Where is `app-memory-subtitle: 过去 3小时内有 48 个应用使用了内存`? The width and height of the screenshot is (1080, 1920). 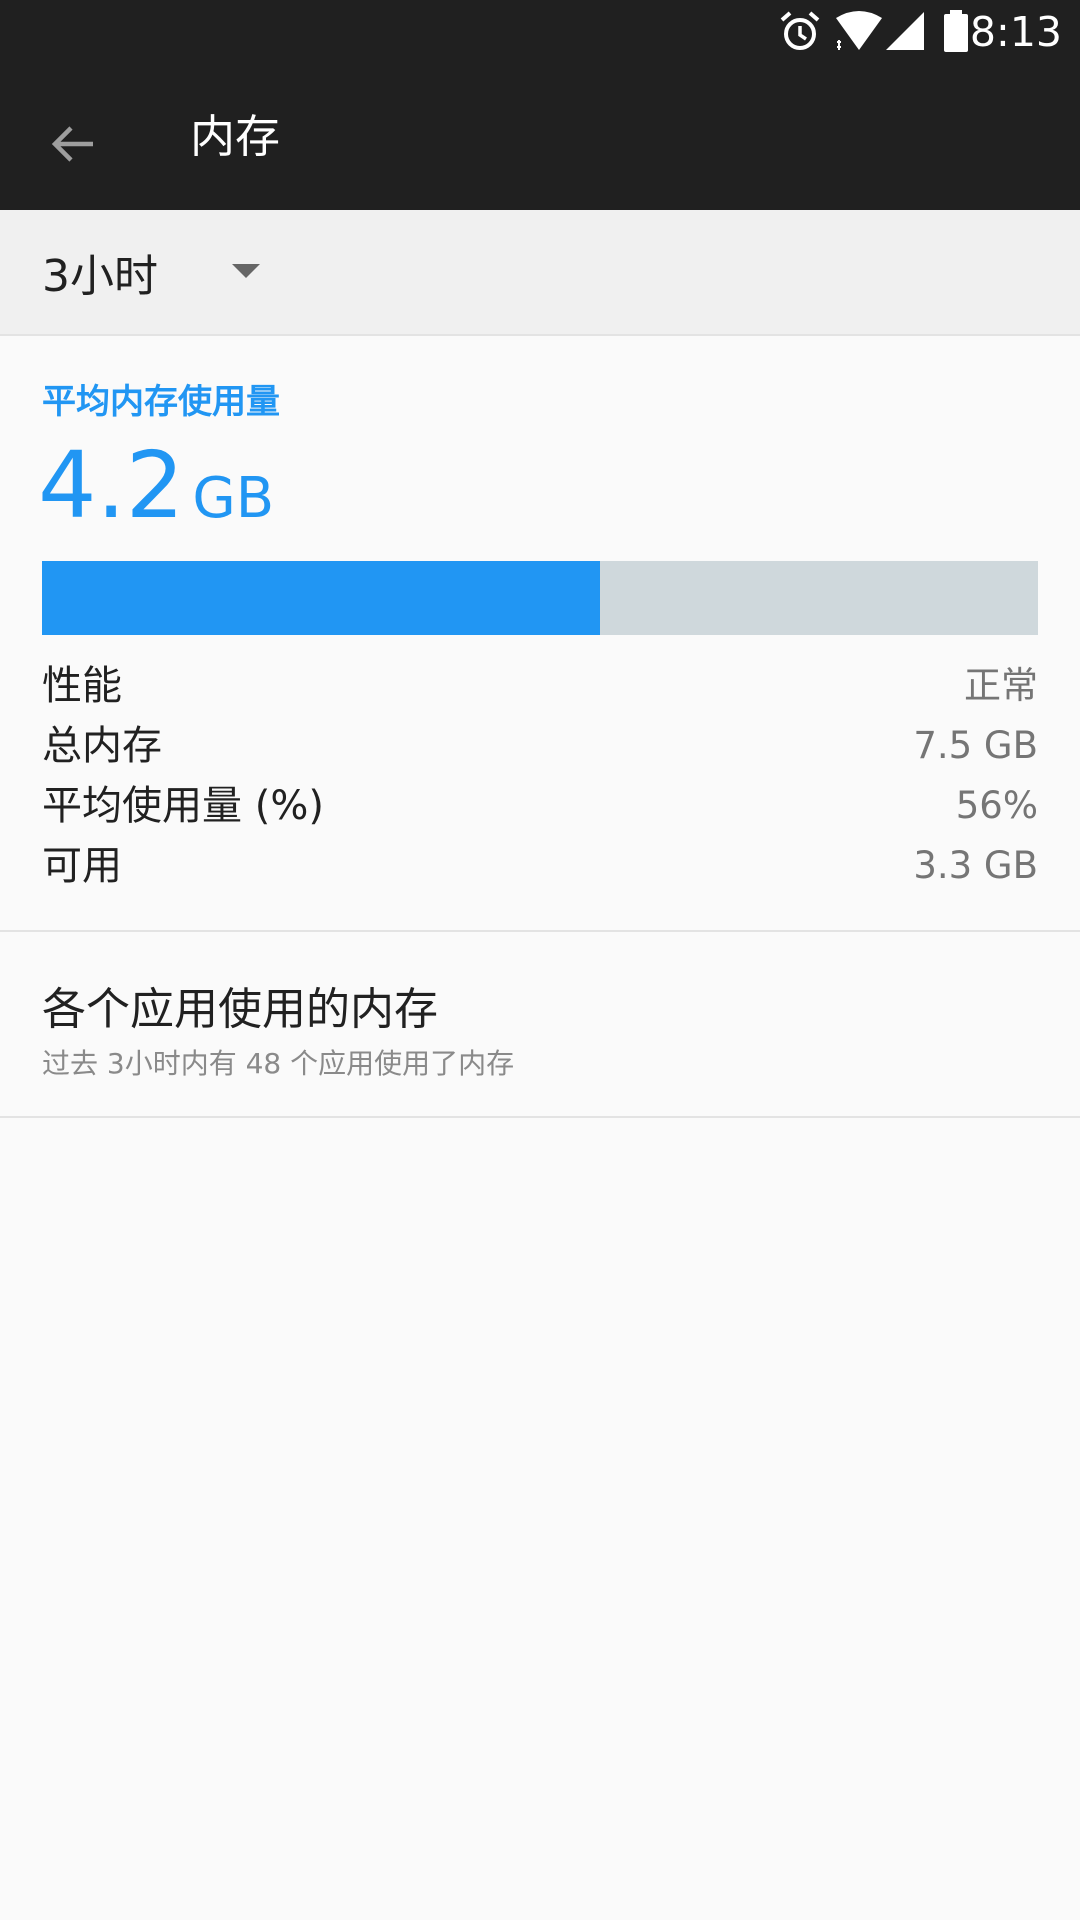
app-memory-subtitle: 过去 3小时内有 48 个应用使用了内存 is located at coordinates (278, 1063).